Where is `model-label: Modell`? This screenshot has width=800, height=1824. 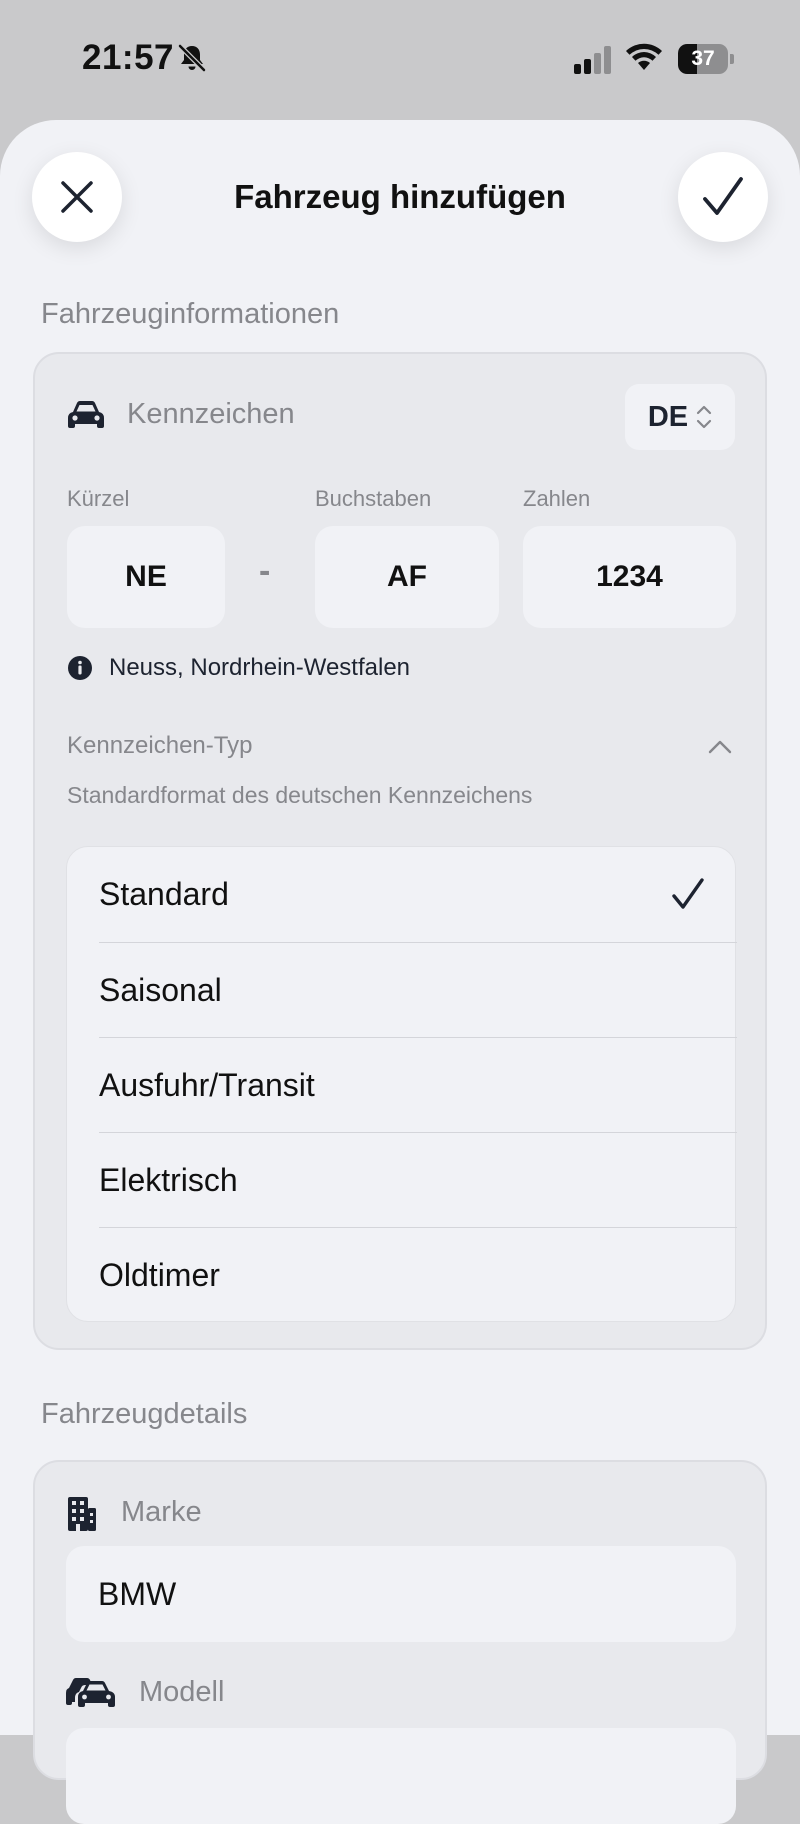
model-label: Modell is located at coordinates (182, 1692).